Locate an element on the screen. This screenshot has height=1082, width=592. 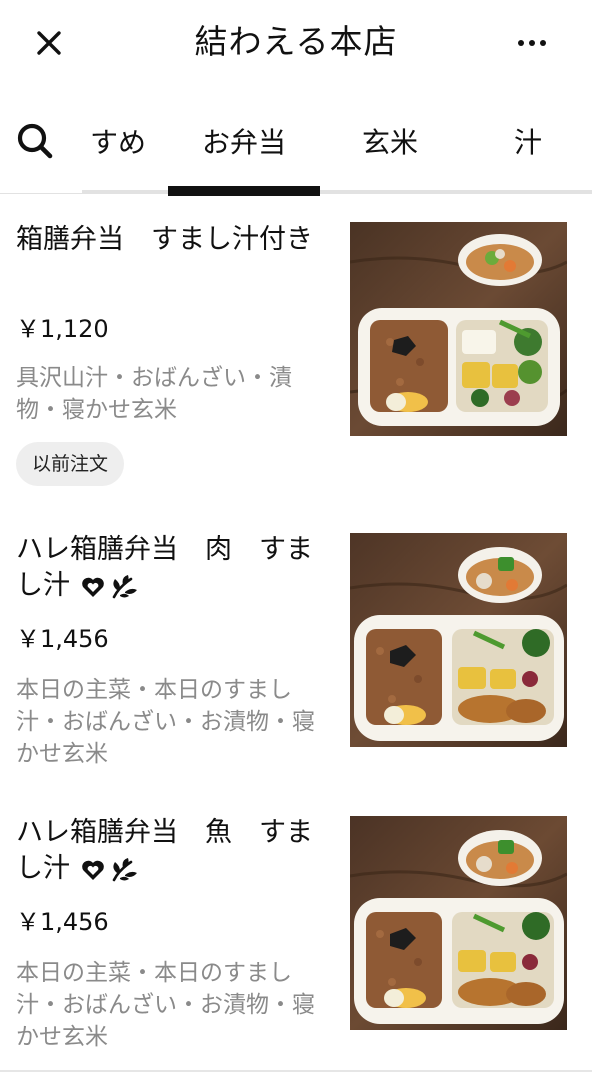
category-tabs: すめ お弁当 玄米 汁 is located at coordinates (296, 143).